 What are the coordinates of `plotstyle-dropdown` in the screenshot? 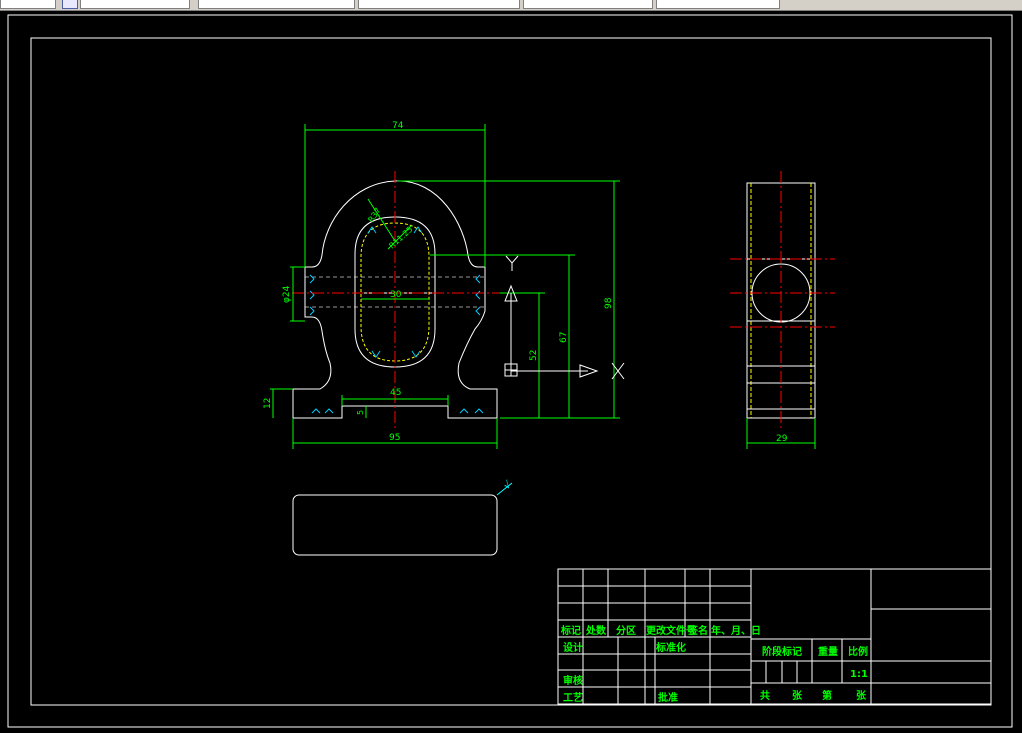 It's located at (718, 4).